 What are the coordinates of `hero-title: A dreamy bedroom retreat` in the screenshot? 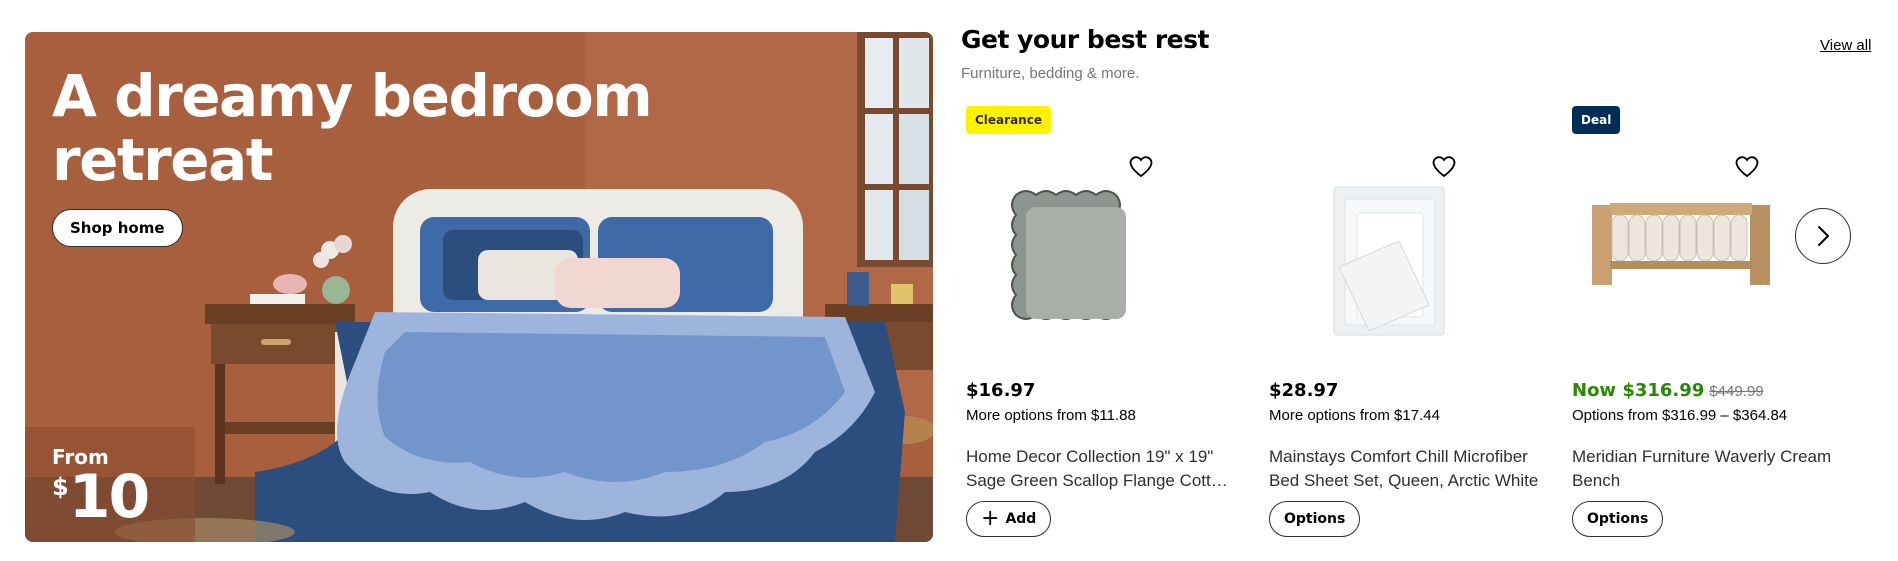 It's located at (352, 128).